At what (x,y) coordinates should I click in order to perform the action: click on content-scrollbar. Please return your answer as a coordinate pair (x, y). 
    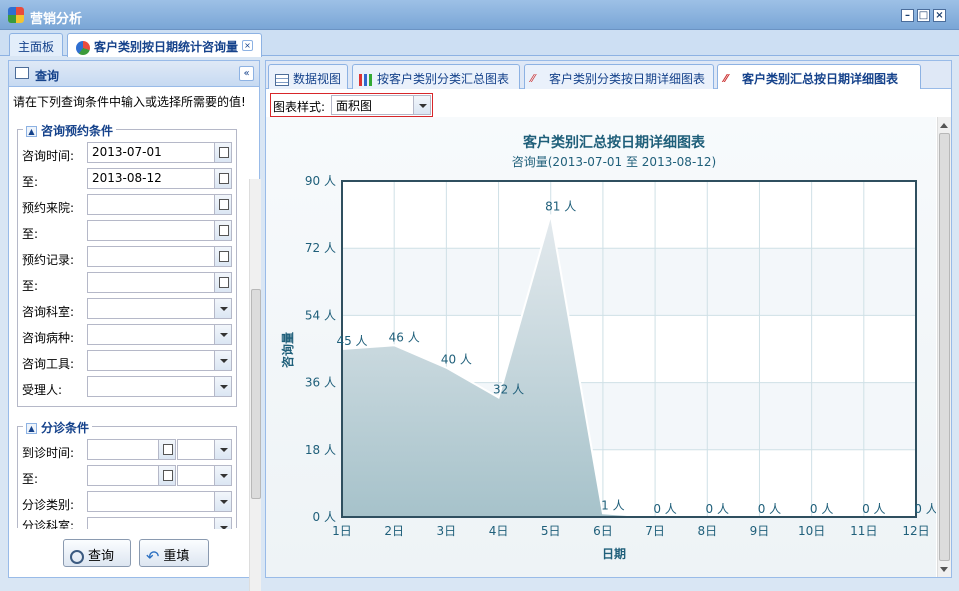
    Looking at the image, I should click on (944, 347).